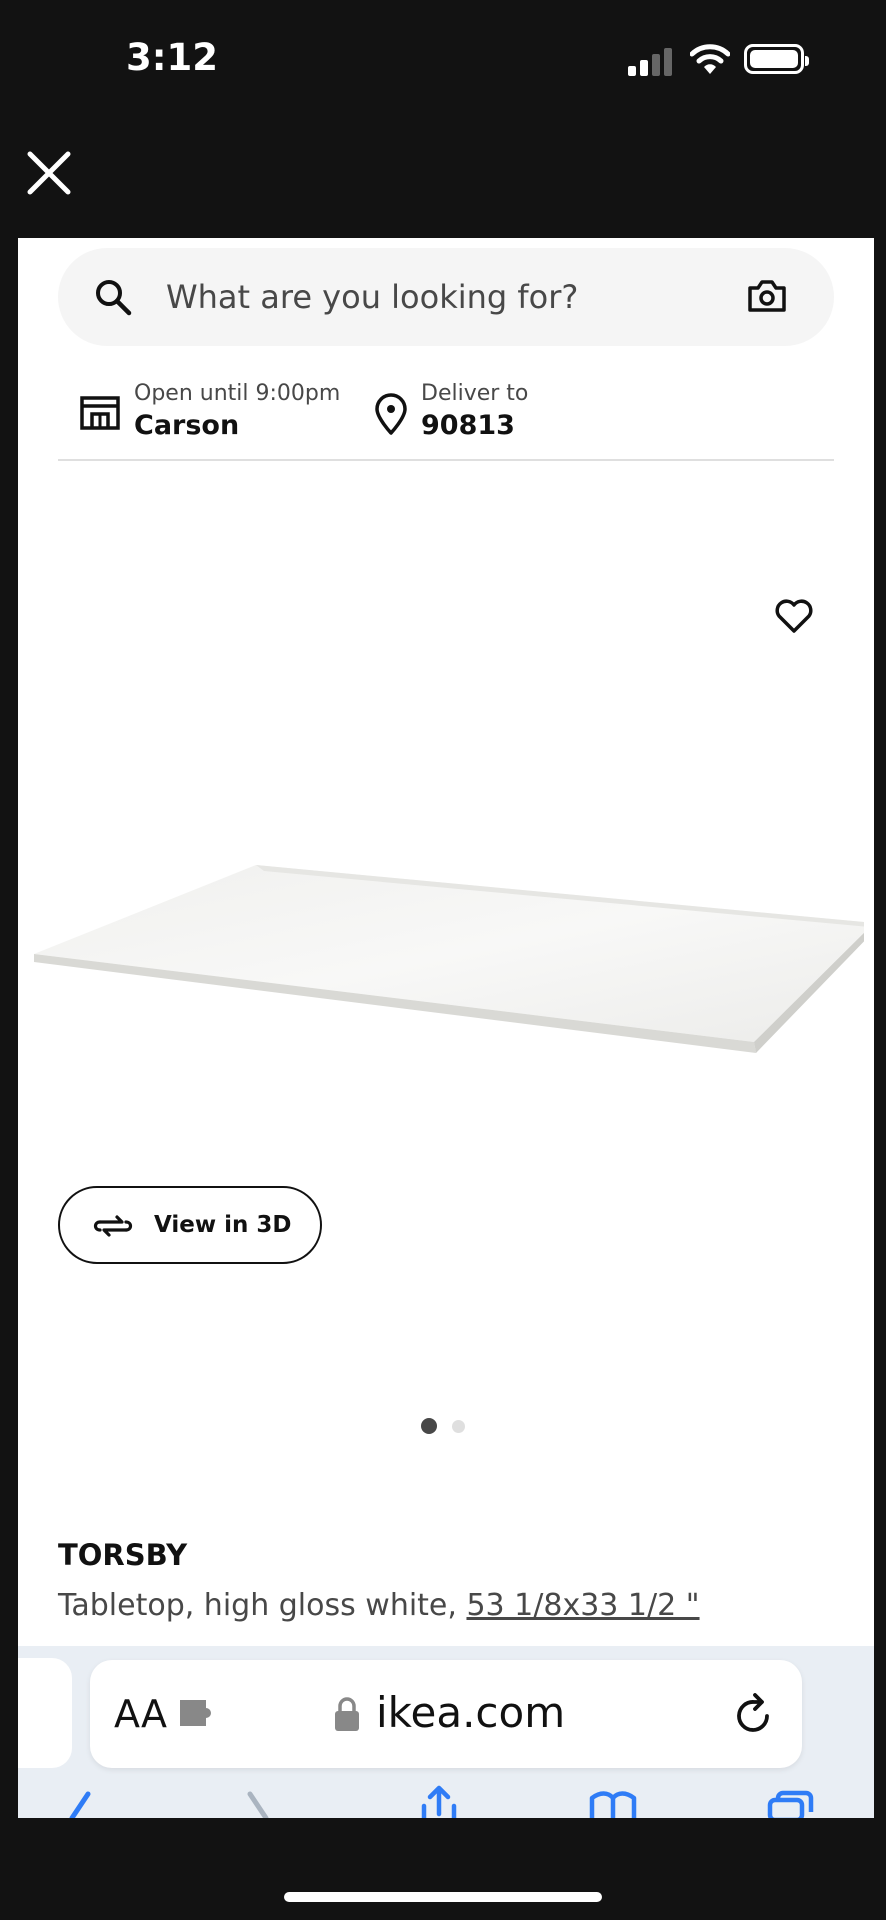  I want to click on product-description-text: Tabletop, high gloss white,, so click(262, 1605).